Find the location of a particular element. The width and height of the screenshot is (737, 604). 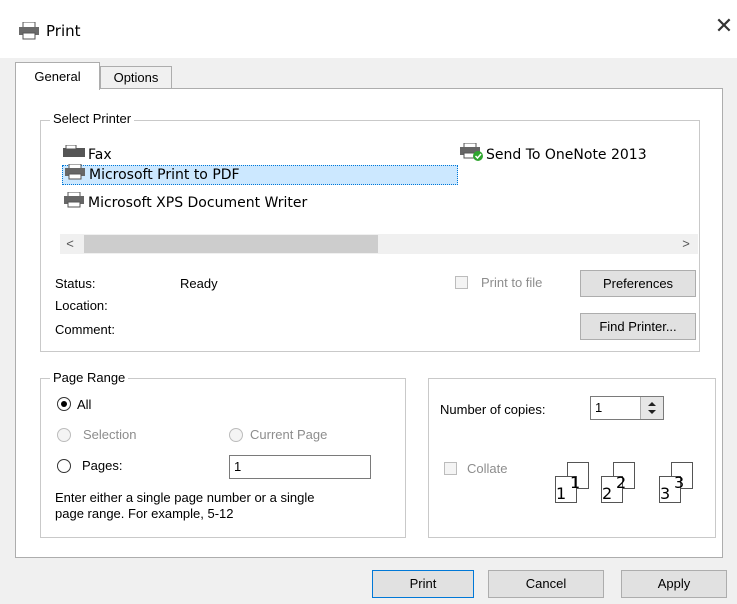

location-label: Location: is located at coordinates (81, 305).